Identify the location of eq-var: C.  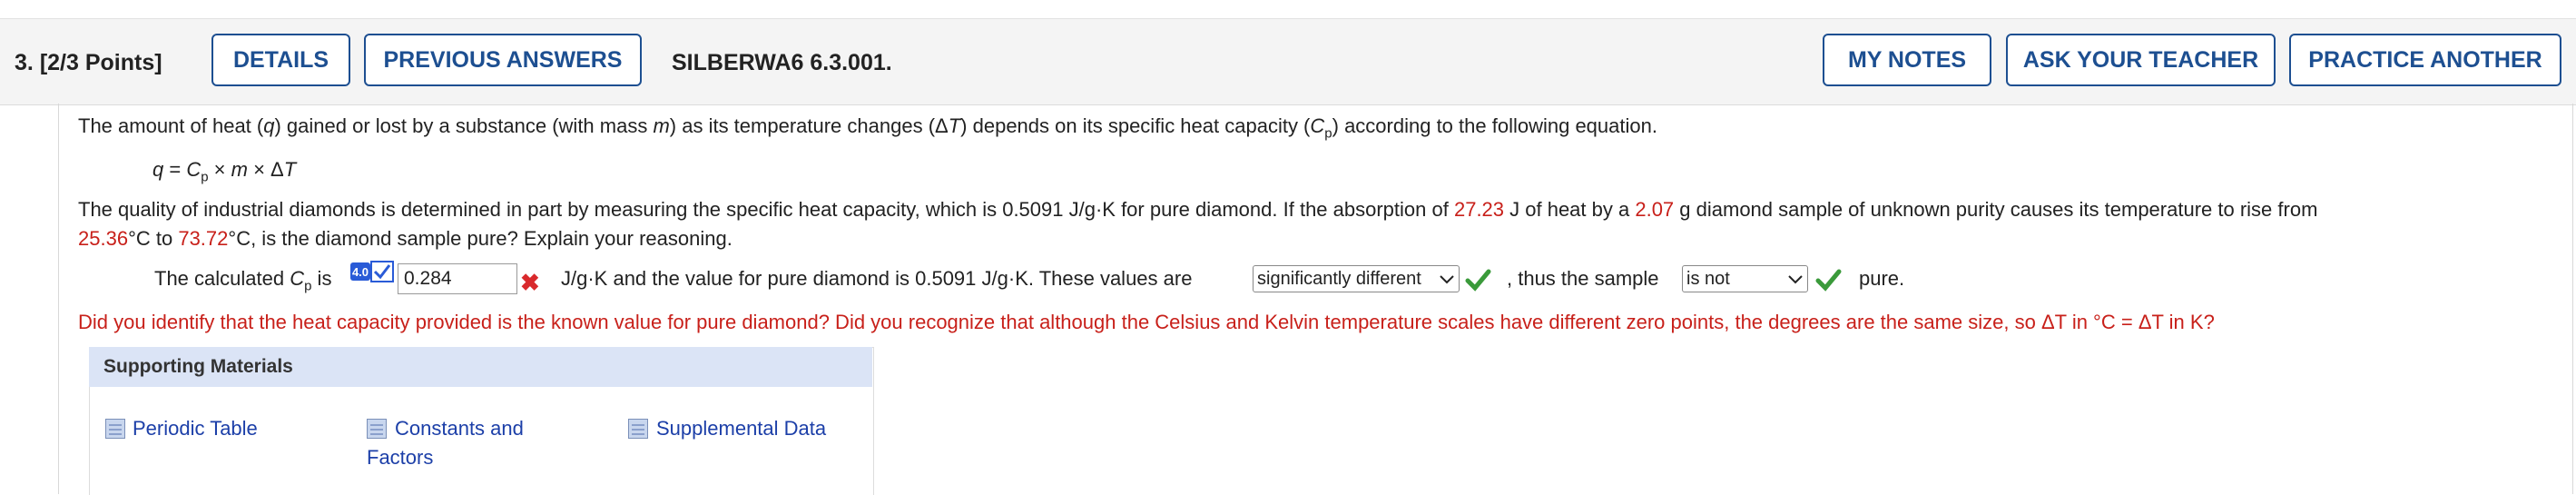
(194, 169).